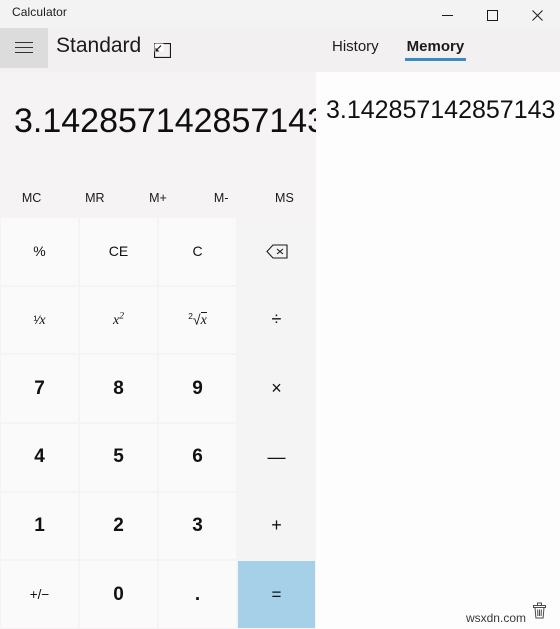 The image size is (560, 629). I want to click on five-button: 5, so click(118, 457).